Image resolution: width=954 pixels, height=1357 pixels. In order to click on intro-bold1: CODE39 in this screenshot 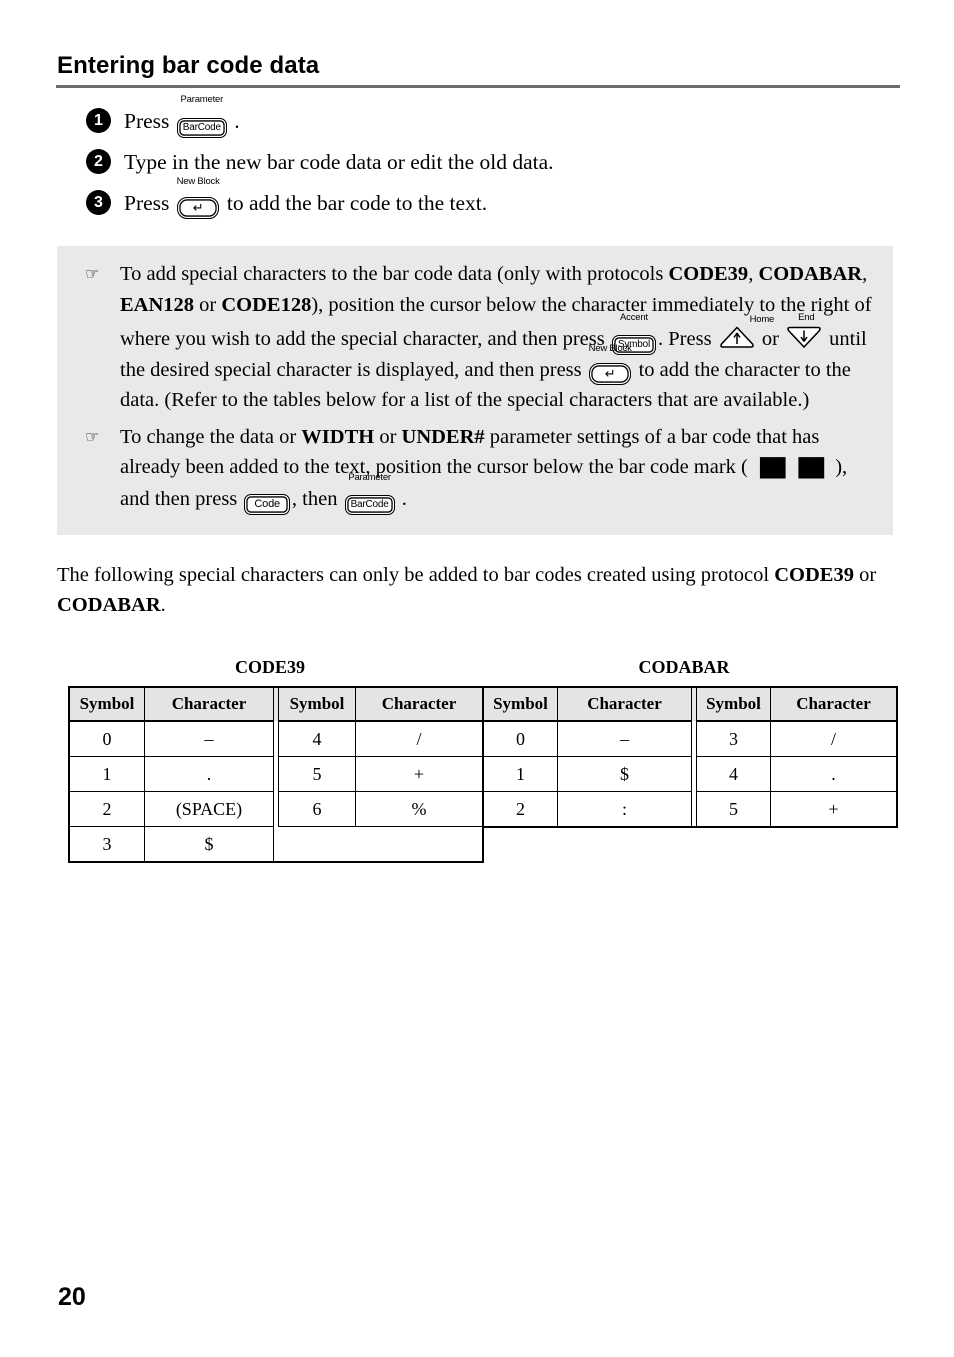, I will do `click(814, 575)`.